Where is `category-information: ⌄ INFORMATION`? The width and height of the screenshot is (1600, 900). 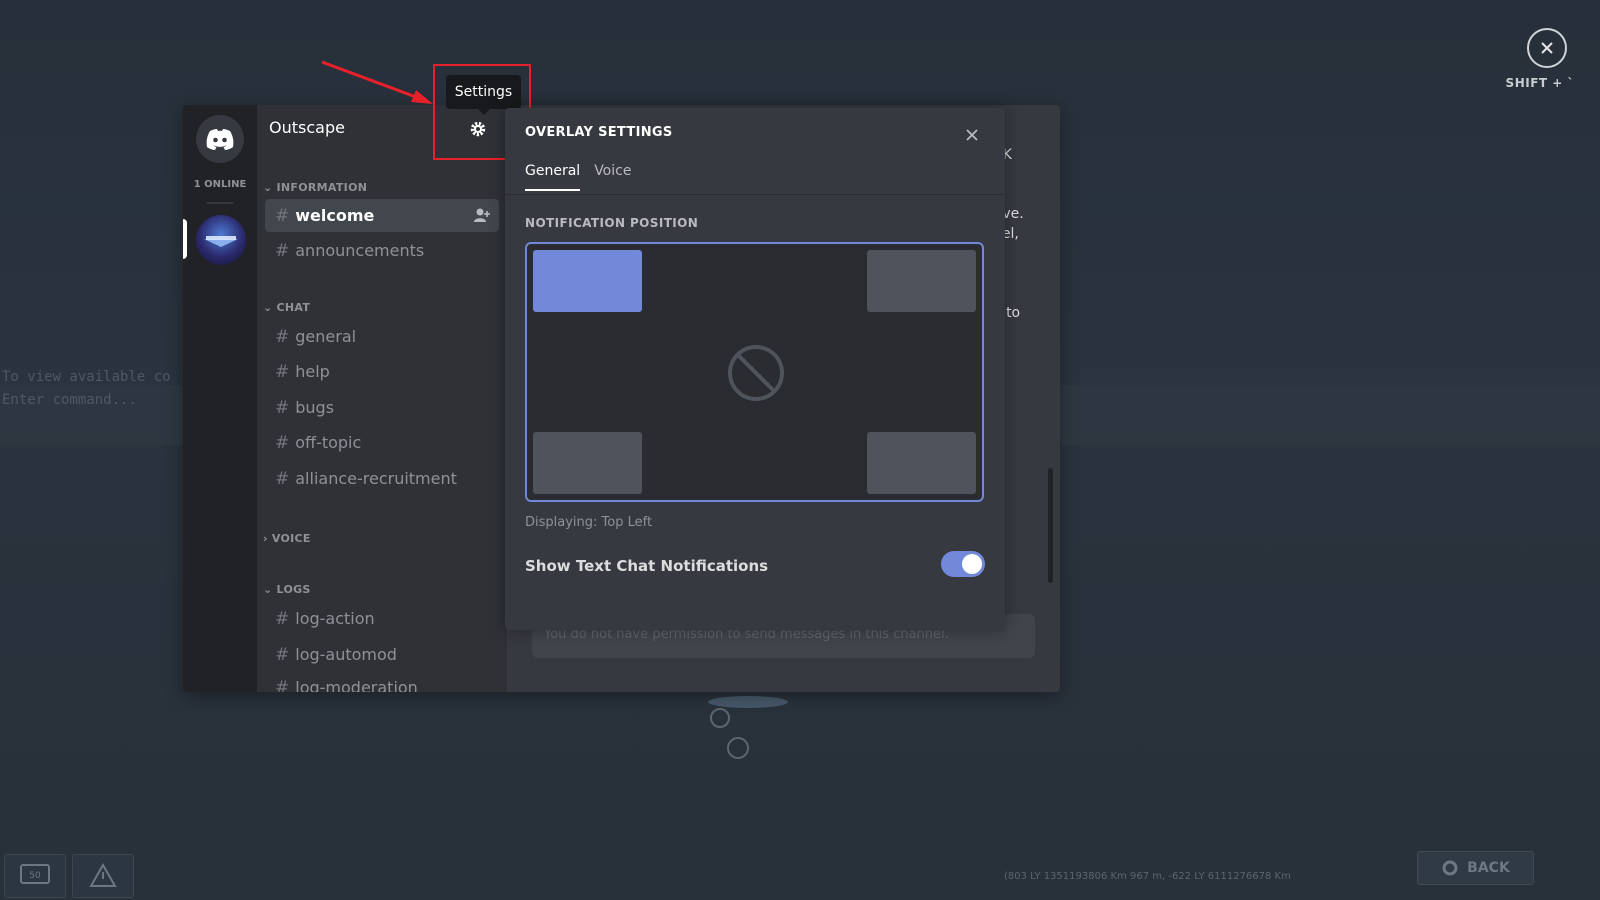
category-information: ⌄ INFORMATION is located at coordinates (315, 187).